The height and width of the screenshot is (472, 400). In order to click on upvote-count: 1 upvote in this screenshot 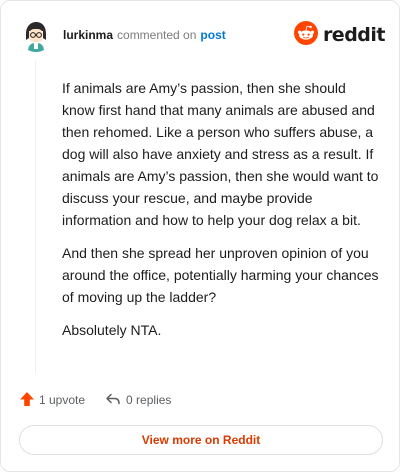, I will do `click(62, 400)`.